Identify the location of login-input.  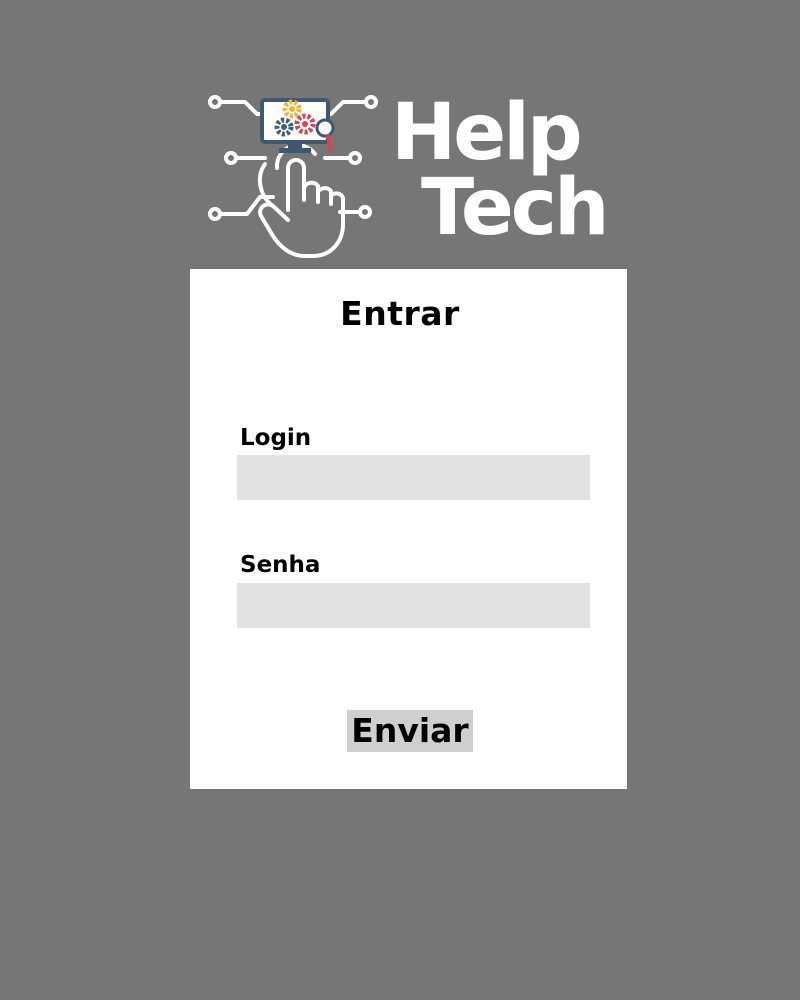
(413, 477).